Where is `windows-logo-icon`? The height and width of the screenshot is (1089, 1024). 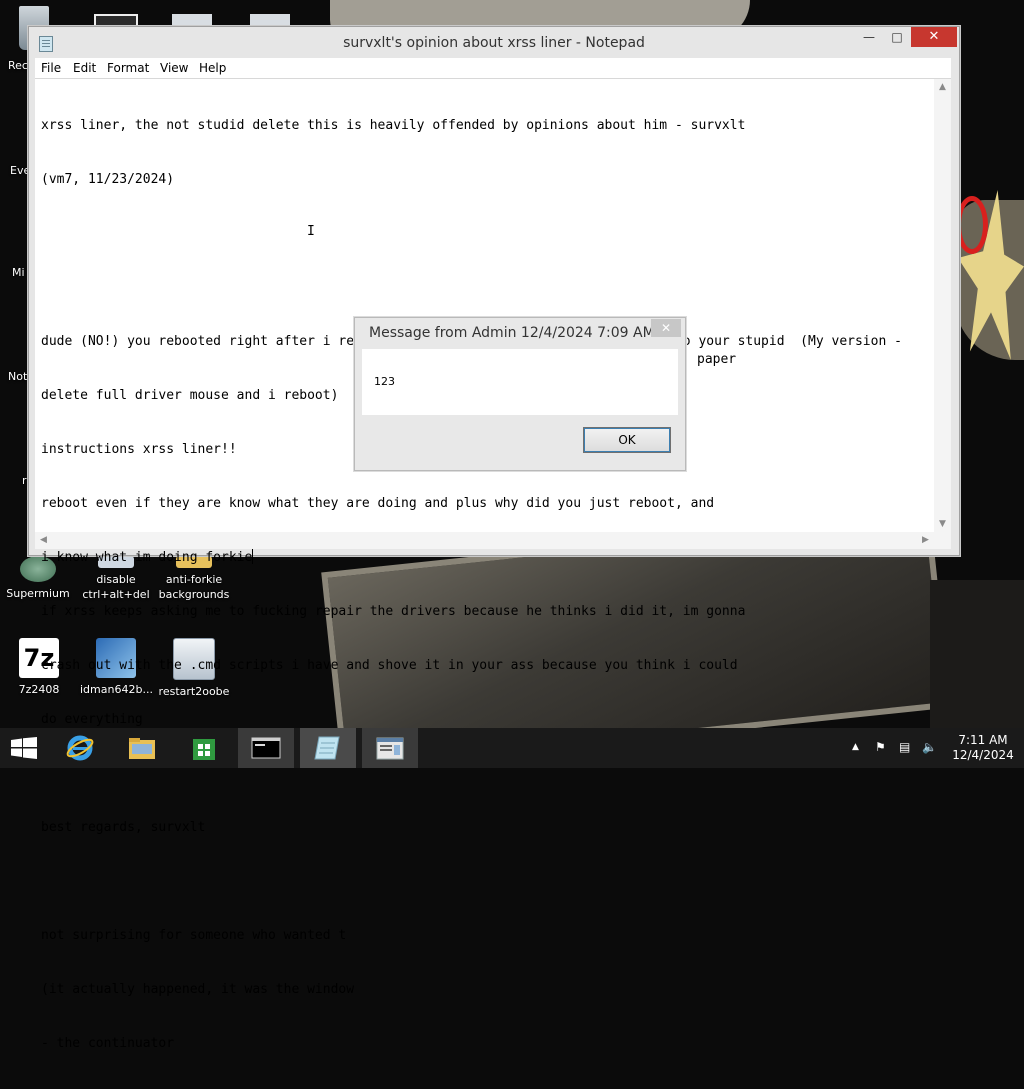 windows-logo-icon is located at coordinates (24, 748).